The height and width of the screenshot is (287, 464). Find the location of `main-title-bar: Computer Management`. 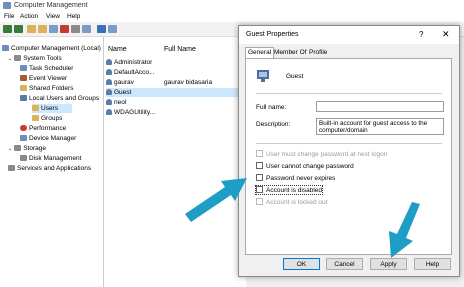

main-title-bar: Computer Management is located at coordinates (232, 6).